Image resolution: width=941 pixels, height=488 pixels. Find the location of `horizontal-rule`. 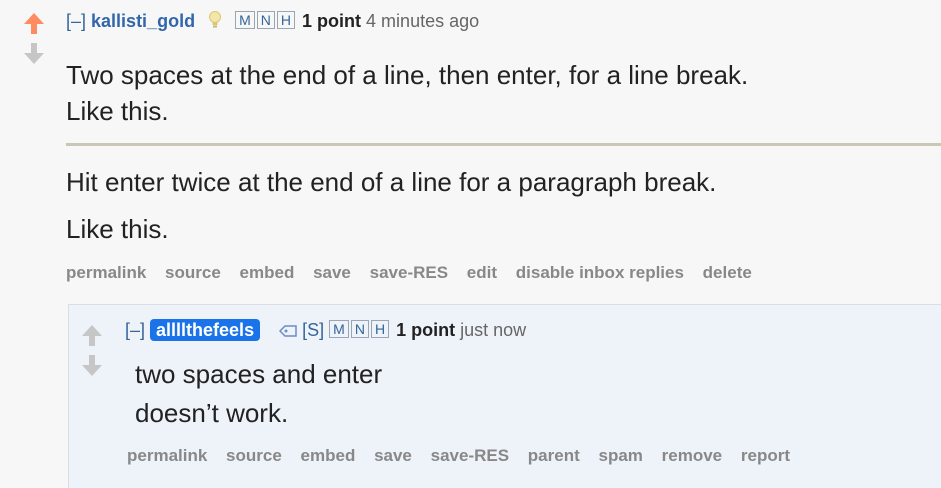

horizontal-rule is located at coordinates (503, 144).